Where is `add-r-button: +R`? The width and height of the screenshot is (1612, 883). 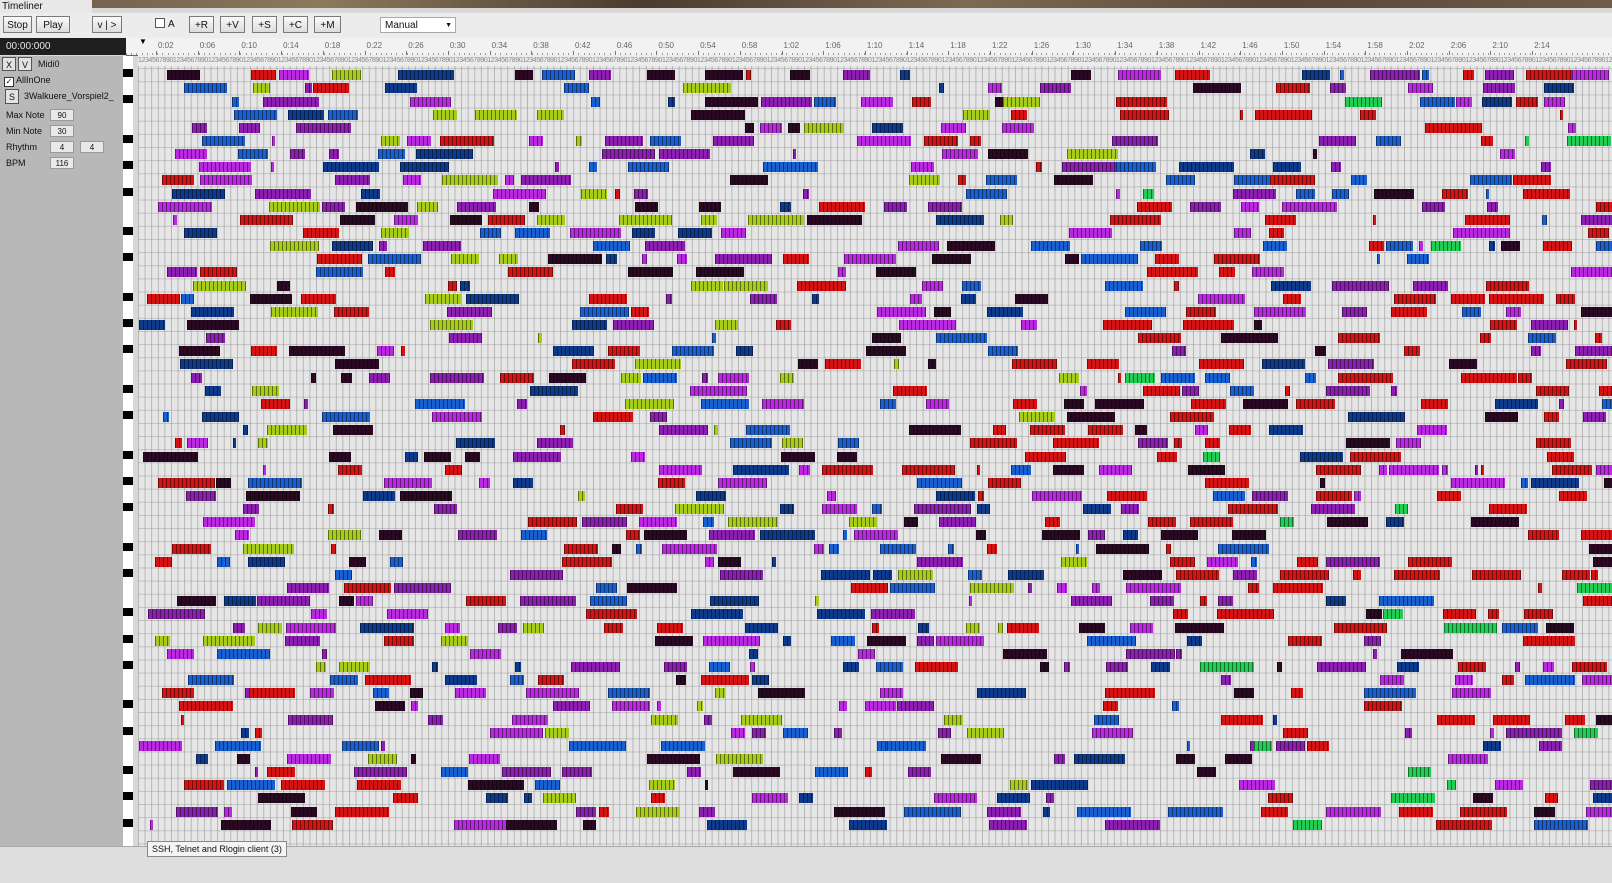
add-r-button: +R is located at coordinates (201, 24).